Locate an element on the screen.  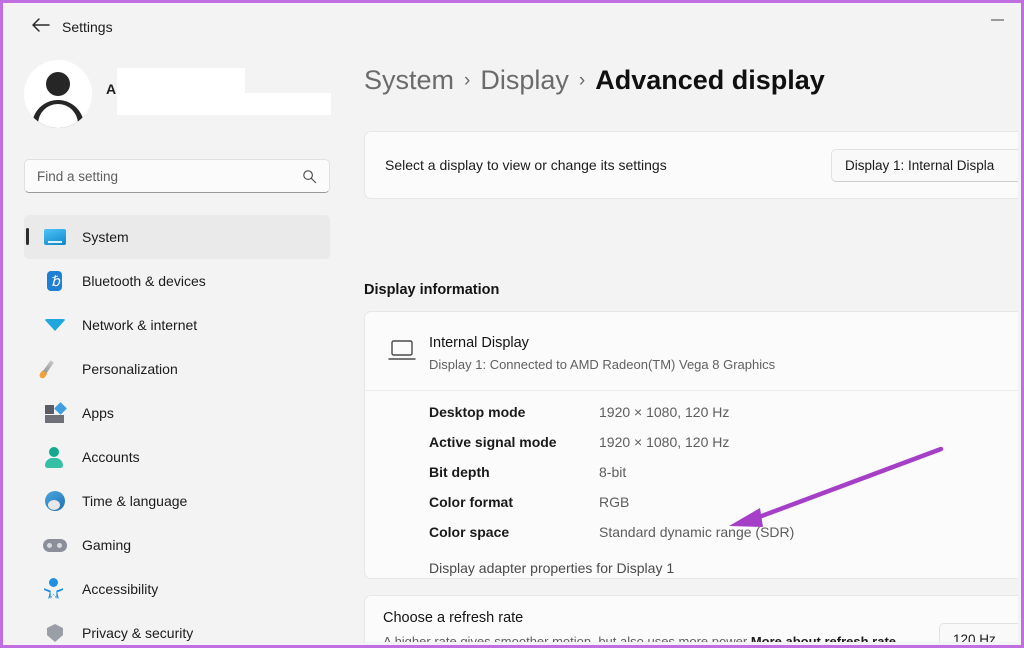
sidebar-item-label: Bluetooth & devices is located at coordinates (144, 281).